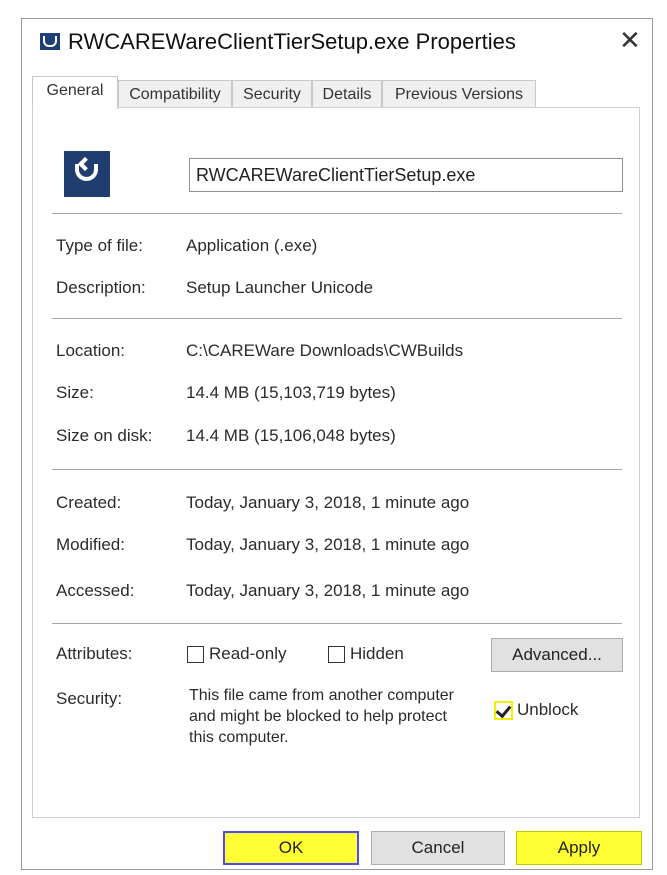 This screenshot has width=667, height=875. I want to click on size-on-disk-label: Size on disk:, so click(104, 435).